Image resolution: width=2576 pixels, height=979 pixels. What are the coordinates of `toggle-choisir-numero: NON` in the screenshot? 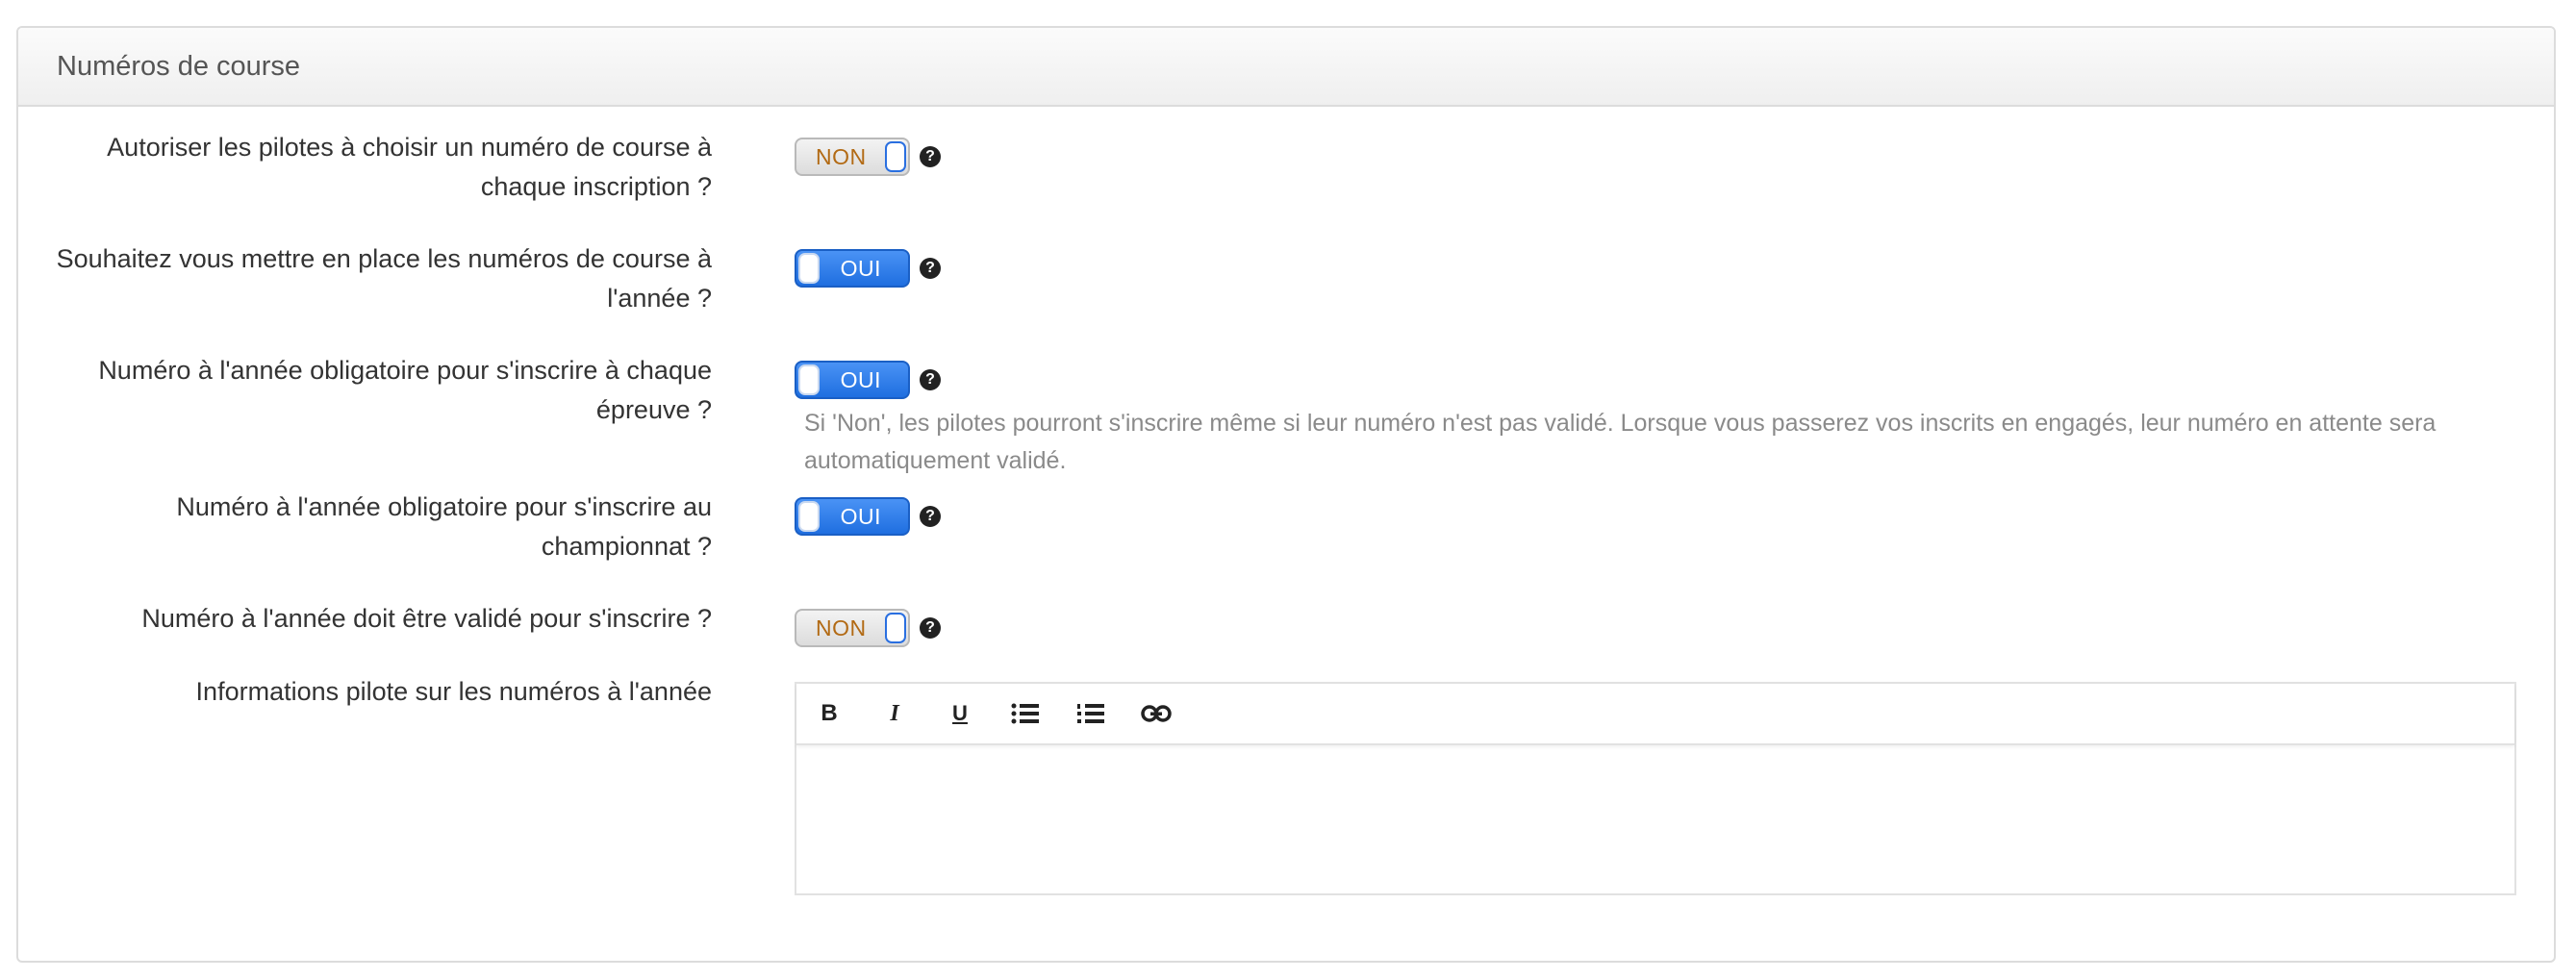 It's located at (852, 157).